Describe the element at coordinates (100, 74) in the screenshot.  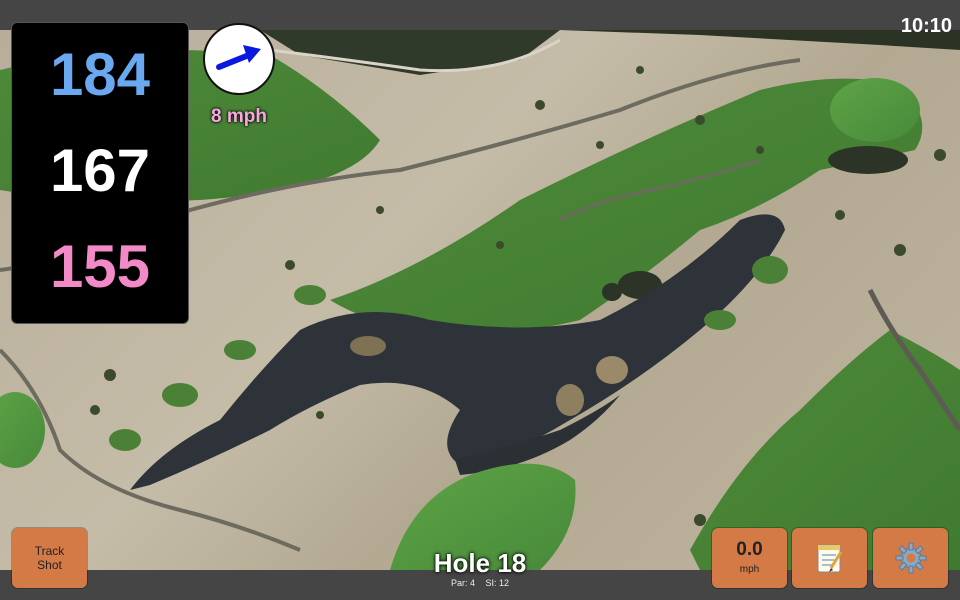
I see `distance-back: 184` at that location.